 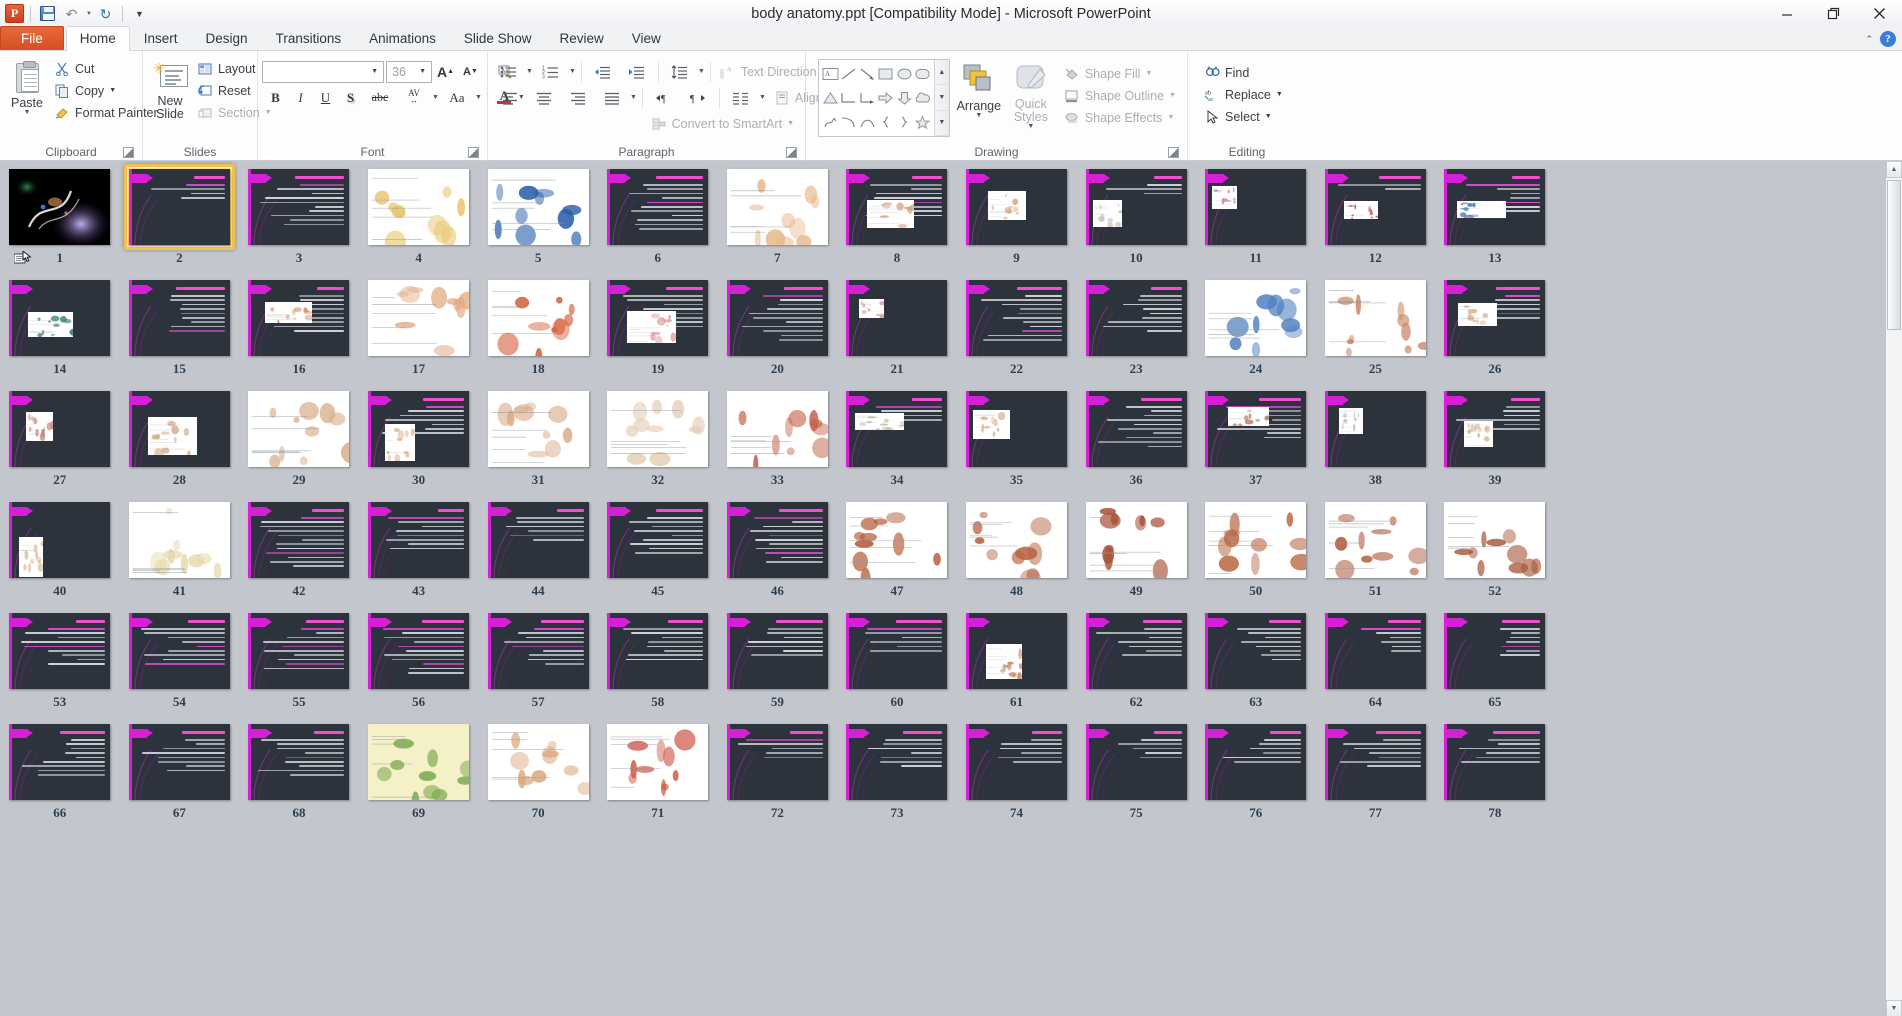 I want to click on slide-cell: 36, so click(x=1136, y=444).